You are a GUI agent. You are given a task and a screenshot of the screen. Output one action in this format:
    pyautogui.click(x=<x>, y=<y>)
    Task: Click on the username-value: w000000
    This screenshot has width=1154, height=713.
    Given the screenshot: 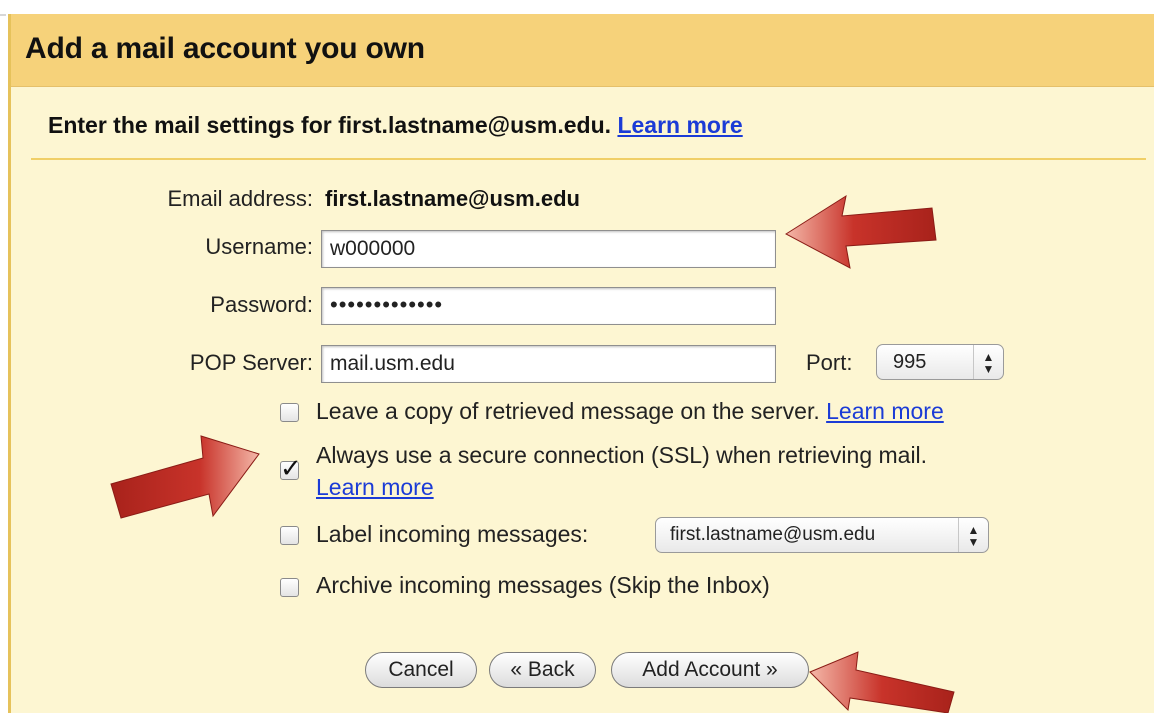 What is the action you would take?
    pyautogui.click(x=373, y=248)
    